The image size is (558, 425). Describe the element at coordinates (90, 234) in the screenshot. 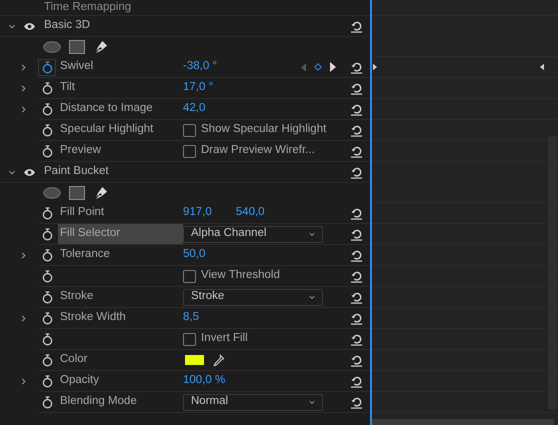

I see `property-label: Fill Selector` at that location.